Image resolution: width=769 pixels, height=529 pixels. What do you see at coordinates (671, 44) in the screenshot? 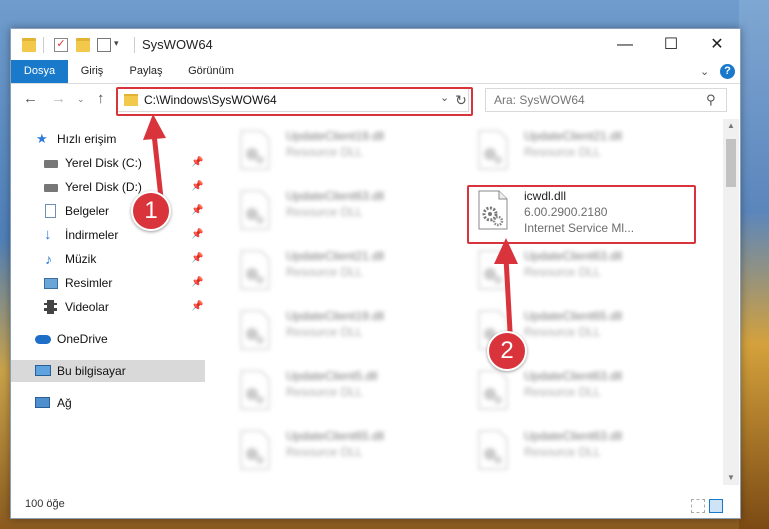
I see `maximize-button: ☐` at bounding box center [671, 44].